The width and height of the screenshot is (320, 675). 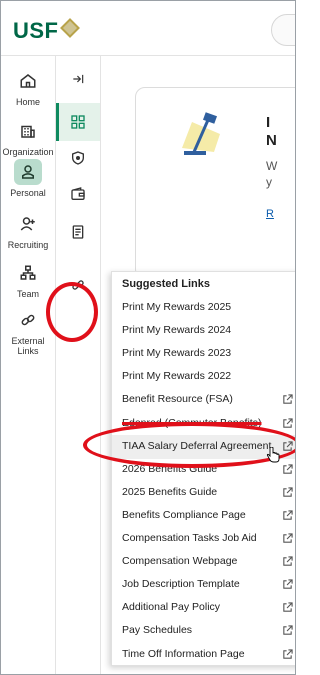 I want to click on nav-item-team: Team, so click(x=28, y=279).